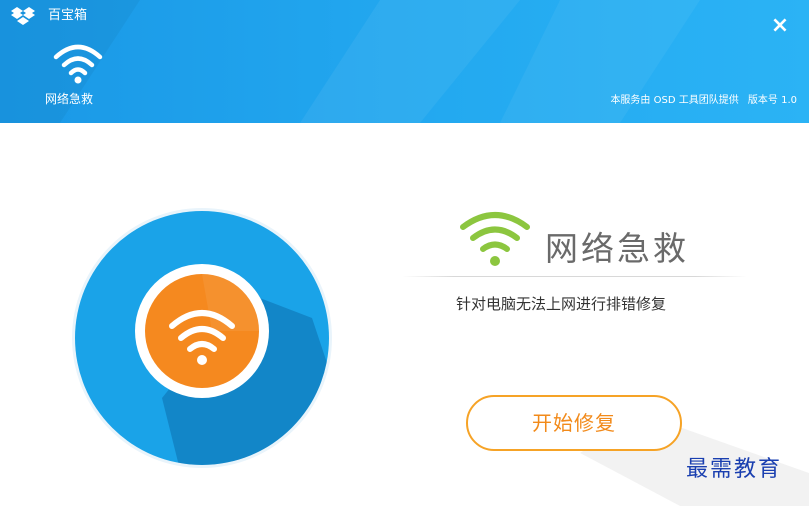 The width and height of the screenshot is (809, 506). Describe the element at coordinates (574, 423) in the screenshot. I see `start-repair-button: 开始修复` at that location.